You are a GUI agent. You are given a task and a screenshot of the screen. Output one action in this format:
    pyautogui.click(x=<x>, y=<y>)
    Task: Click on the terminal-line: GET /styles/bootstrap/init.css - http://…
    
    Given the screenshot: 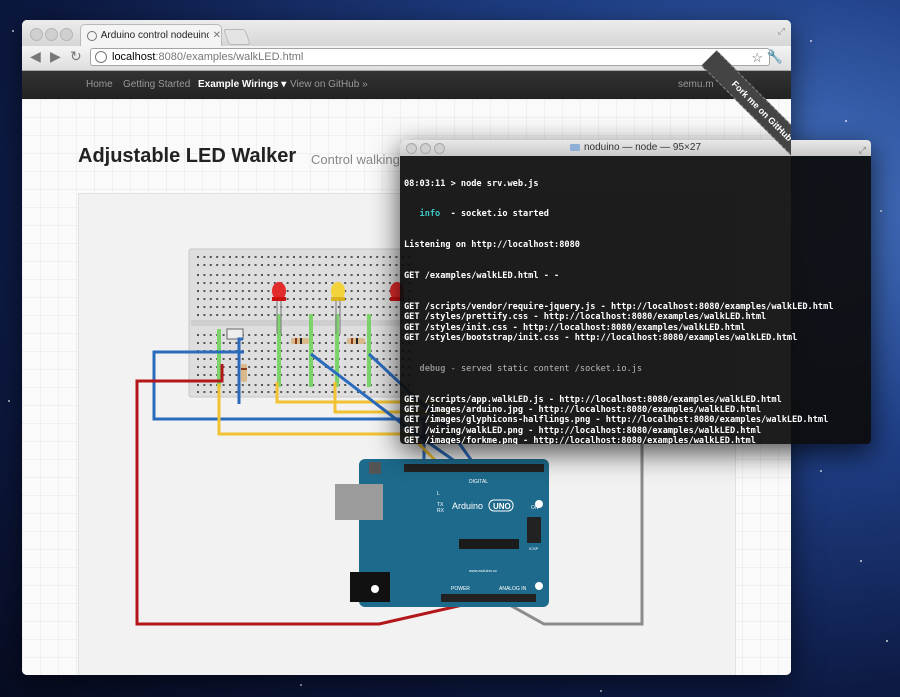 What is the action you would take?
    pyautogui.click(x=601, y=338)
    